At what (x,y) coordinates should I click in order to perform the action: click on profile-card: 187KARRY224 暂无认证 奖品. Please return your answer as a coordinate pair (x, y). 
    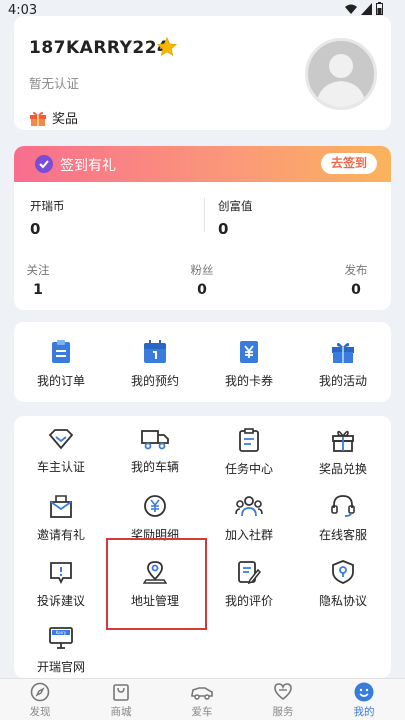
    Looking at the image, I should click on (202, 73).